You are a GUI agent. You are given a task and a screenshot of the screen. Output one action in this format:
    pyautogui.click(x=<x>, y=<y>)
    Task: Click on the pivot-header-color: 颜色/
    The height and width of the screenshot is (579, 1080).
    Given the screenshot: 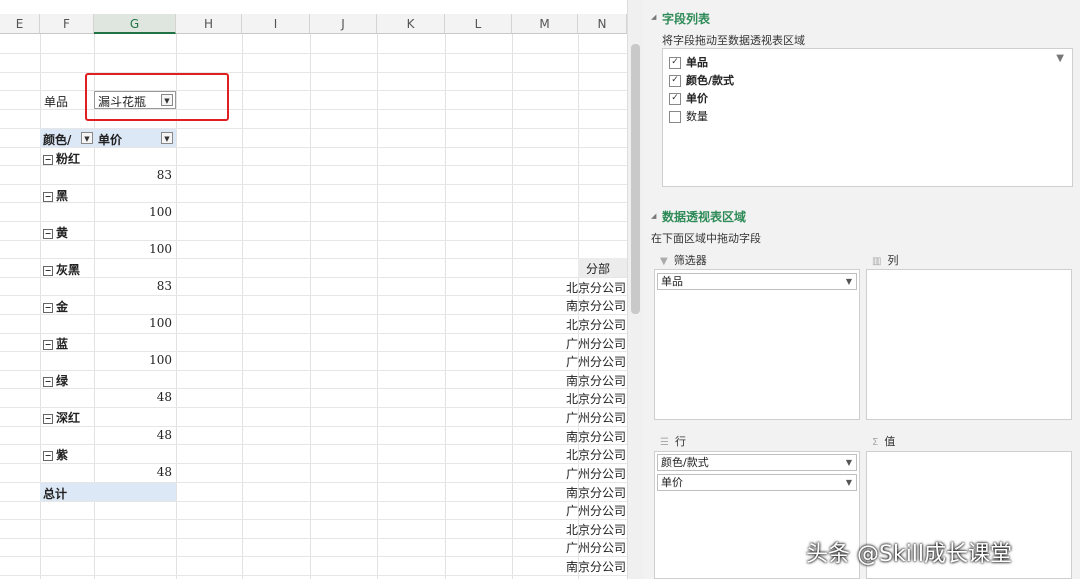 What is the action you would take?
    pyautogui.click(x=57, y=140)
    